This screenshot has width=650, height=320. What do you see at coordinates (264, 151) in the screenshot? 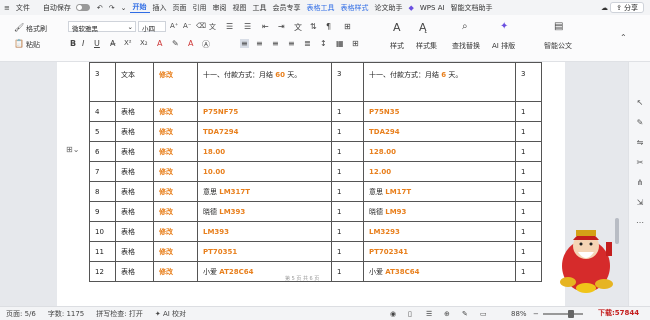
I see `cell-old-content: 18.00` at bounding box center [264, 151].